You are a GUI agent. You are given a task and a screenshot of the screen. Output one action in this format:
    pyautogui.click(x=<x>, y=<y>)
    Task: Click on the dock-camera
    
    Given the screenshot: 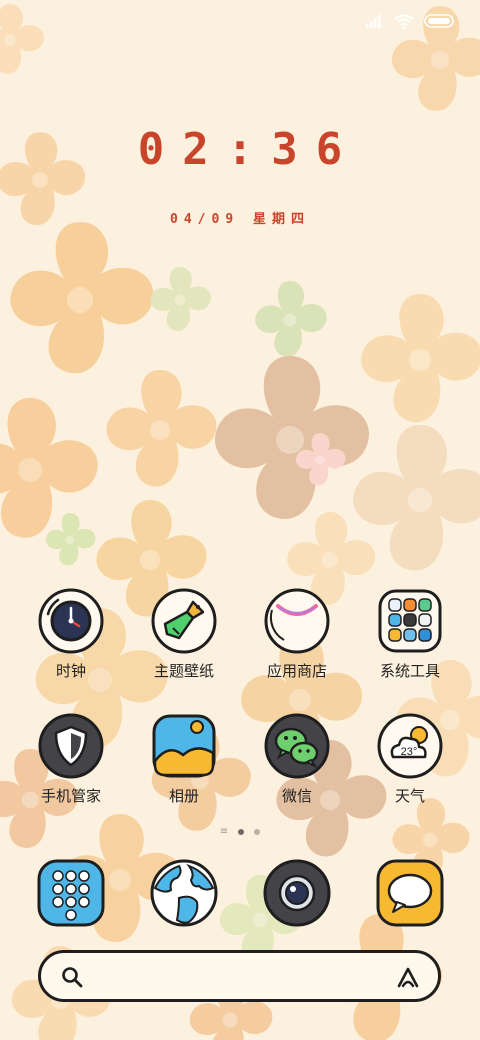 What is the action you would take?
    pyautogui.click(x=297, y=893)
    